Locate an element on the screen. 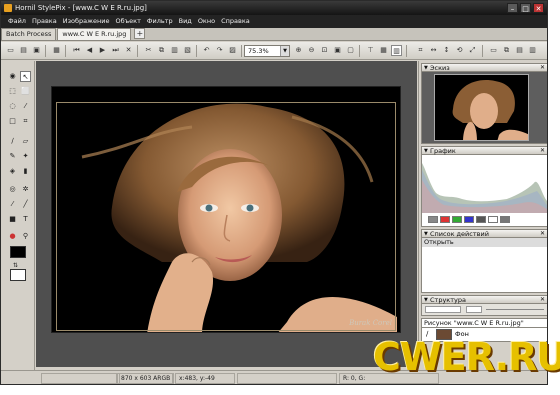 This screenshot has height=395, width=560. layer-flatten-icon: ▥ is located at coordinates (532, 50).